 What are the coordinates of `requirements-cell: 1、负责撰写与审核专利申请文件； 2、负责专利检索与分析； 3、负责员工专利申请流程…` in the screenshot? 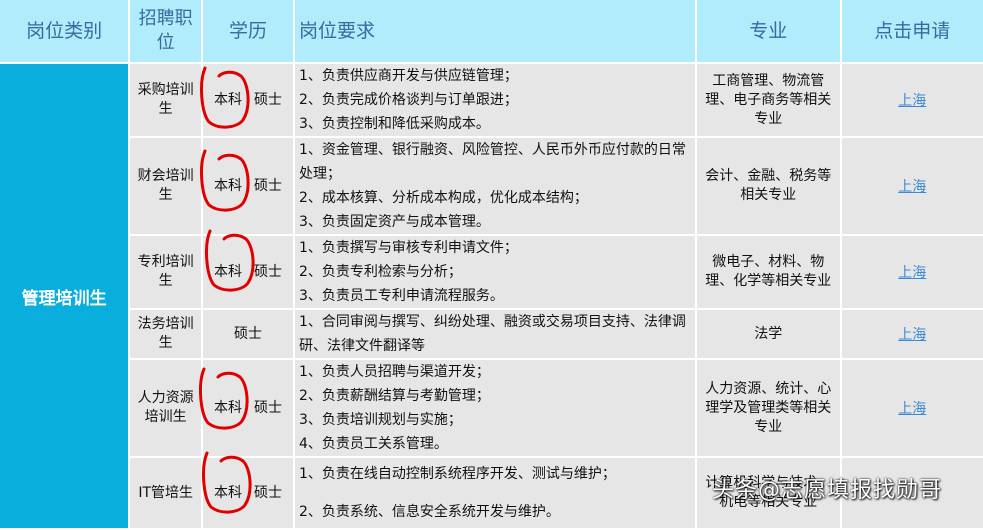 It's located at (495, 272).